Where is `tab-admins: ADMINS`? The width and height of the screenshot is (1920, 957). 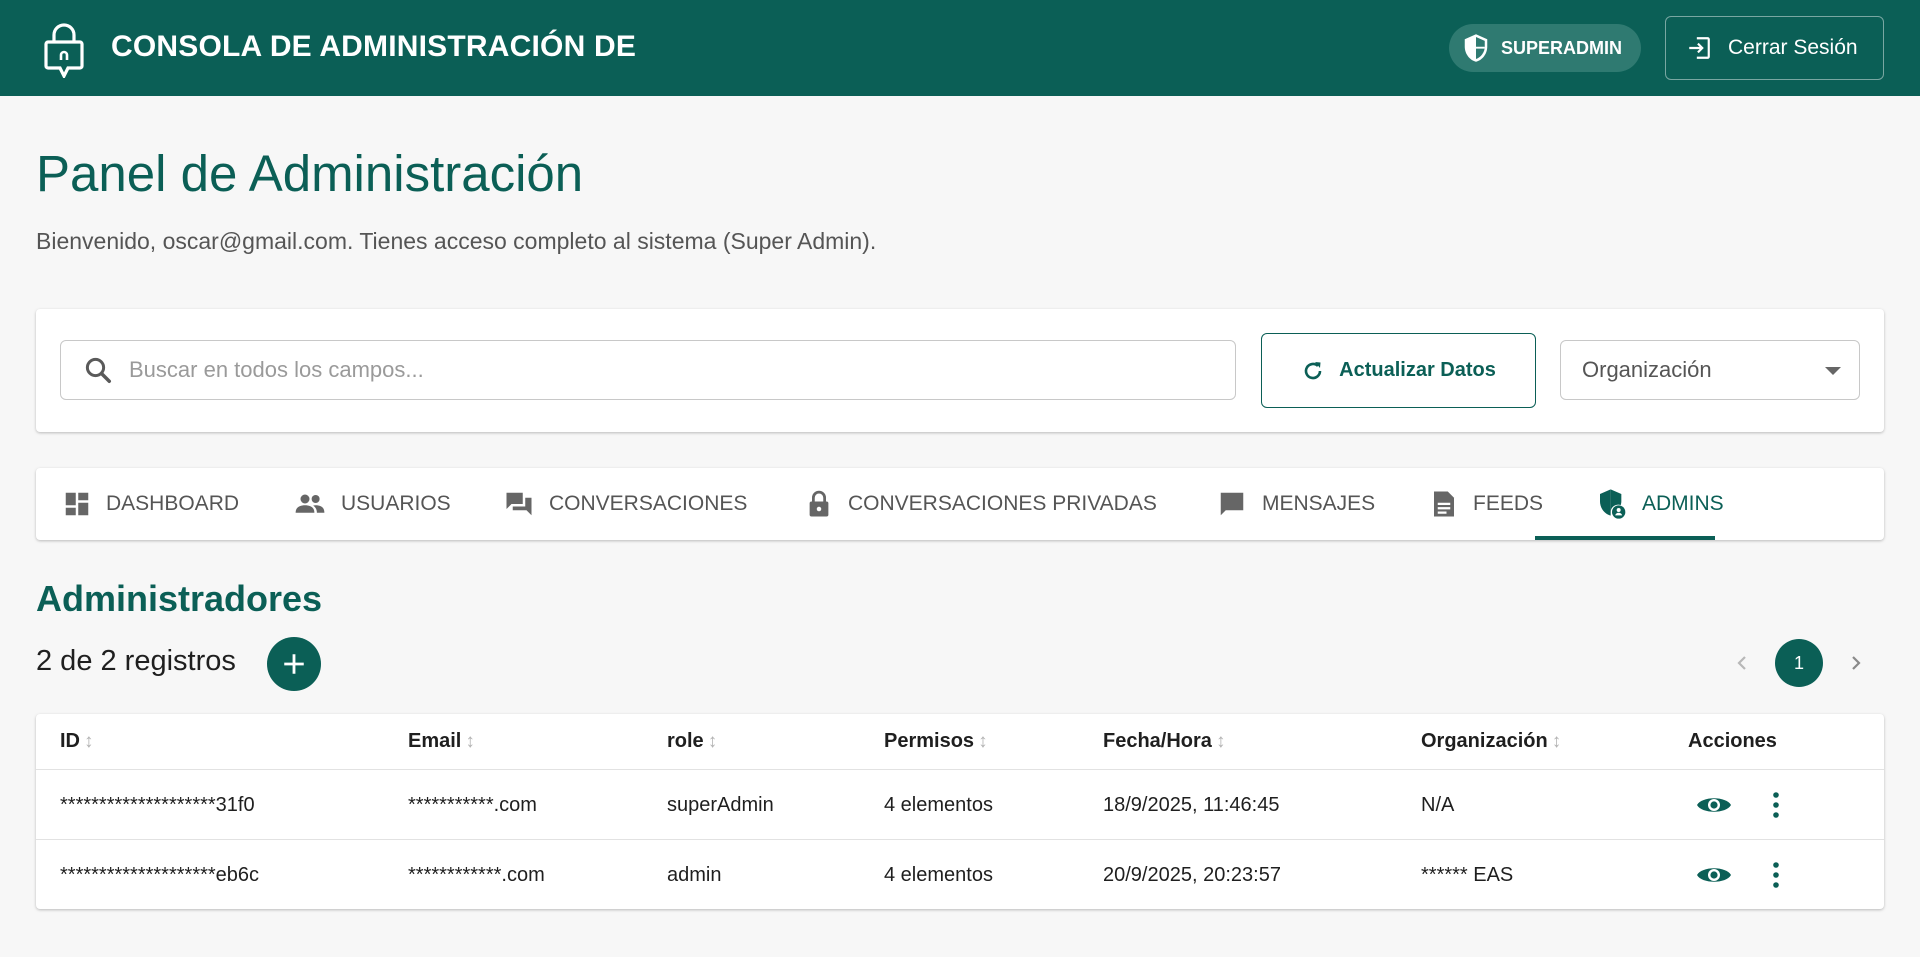
tab-admins: ADMINS is located at coordinates (1660, 504).